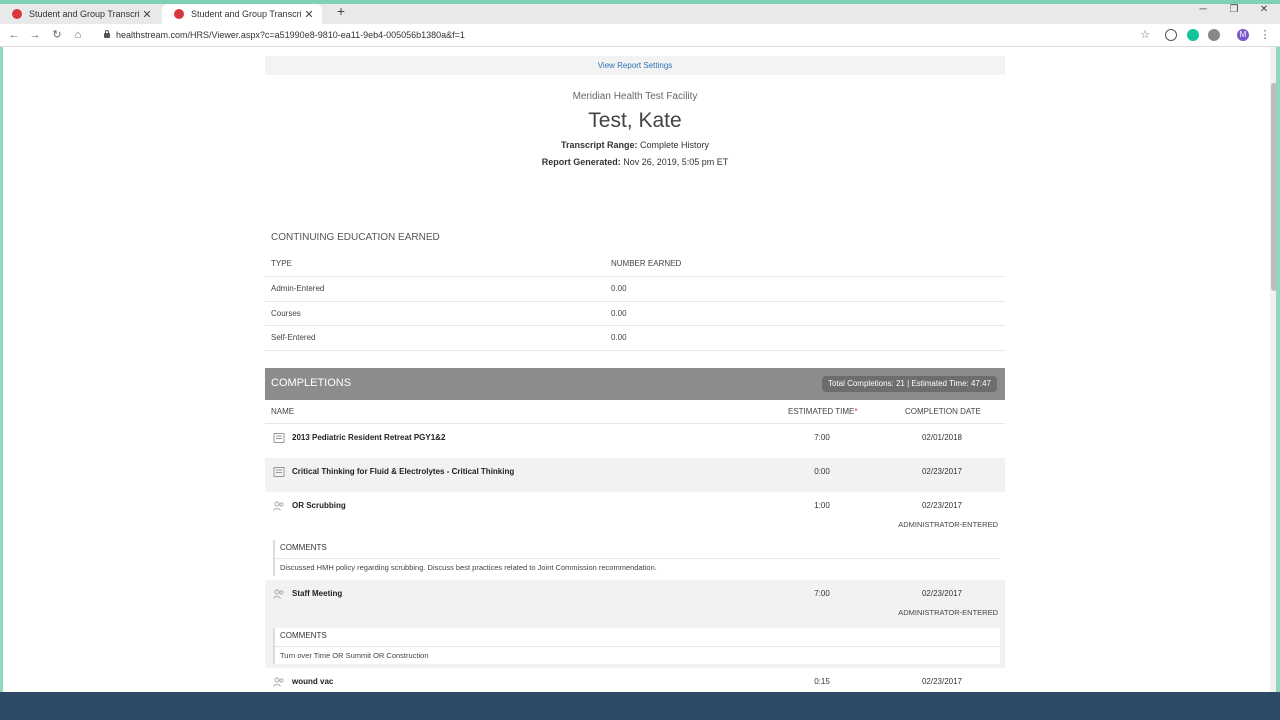 The image size is (1280, 720). I want to click on col-completion-date: COMPLETION DATE, so click(943, 411).